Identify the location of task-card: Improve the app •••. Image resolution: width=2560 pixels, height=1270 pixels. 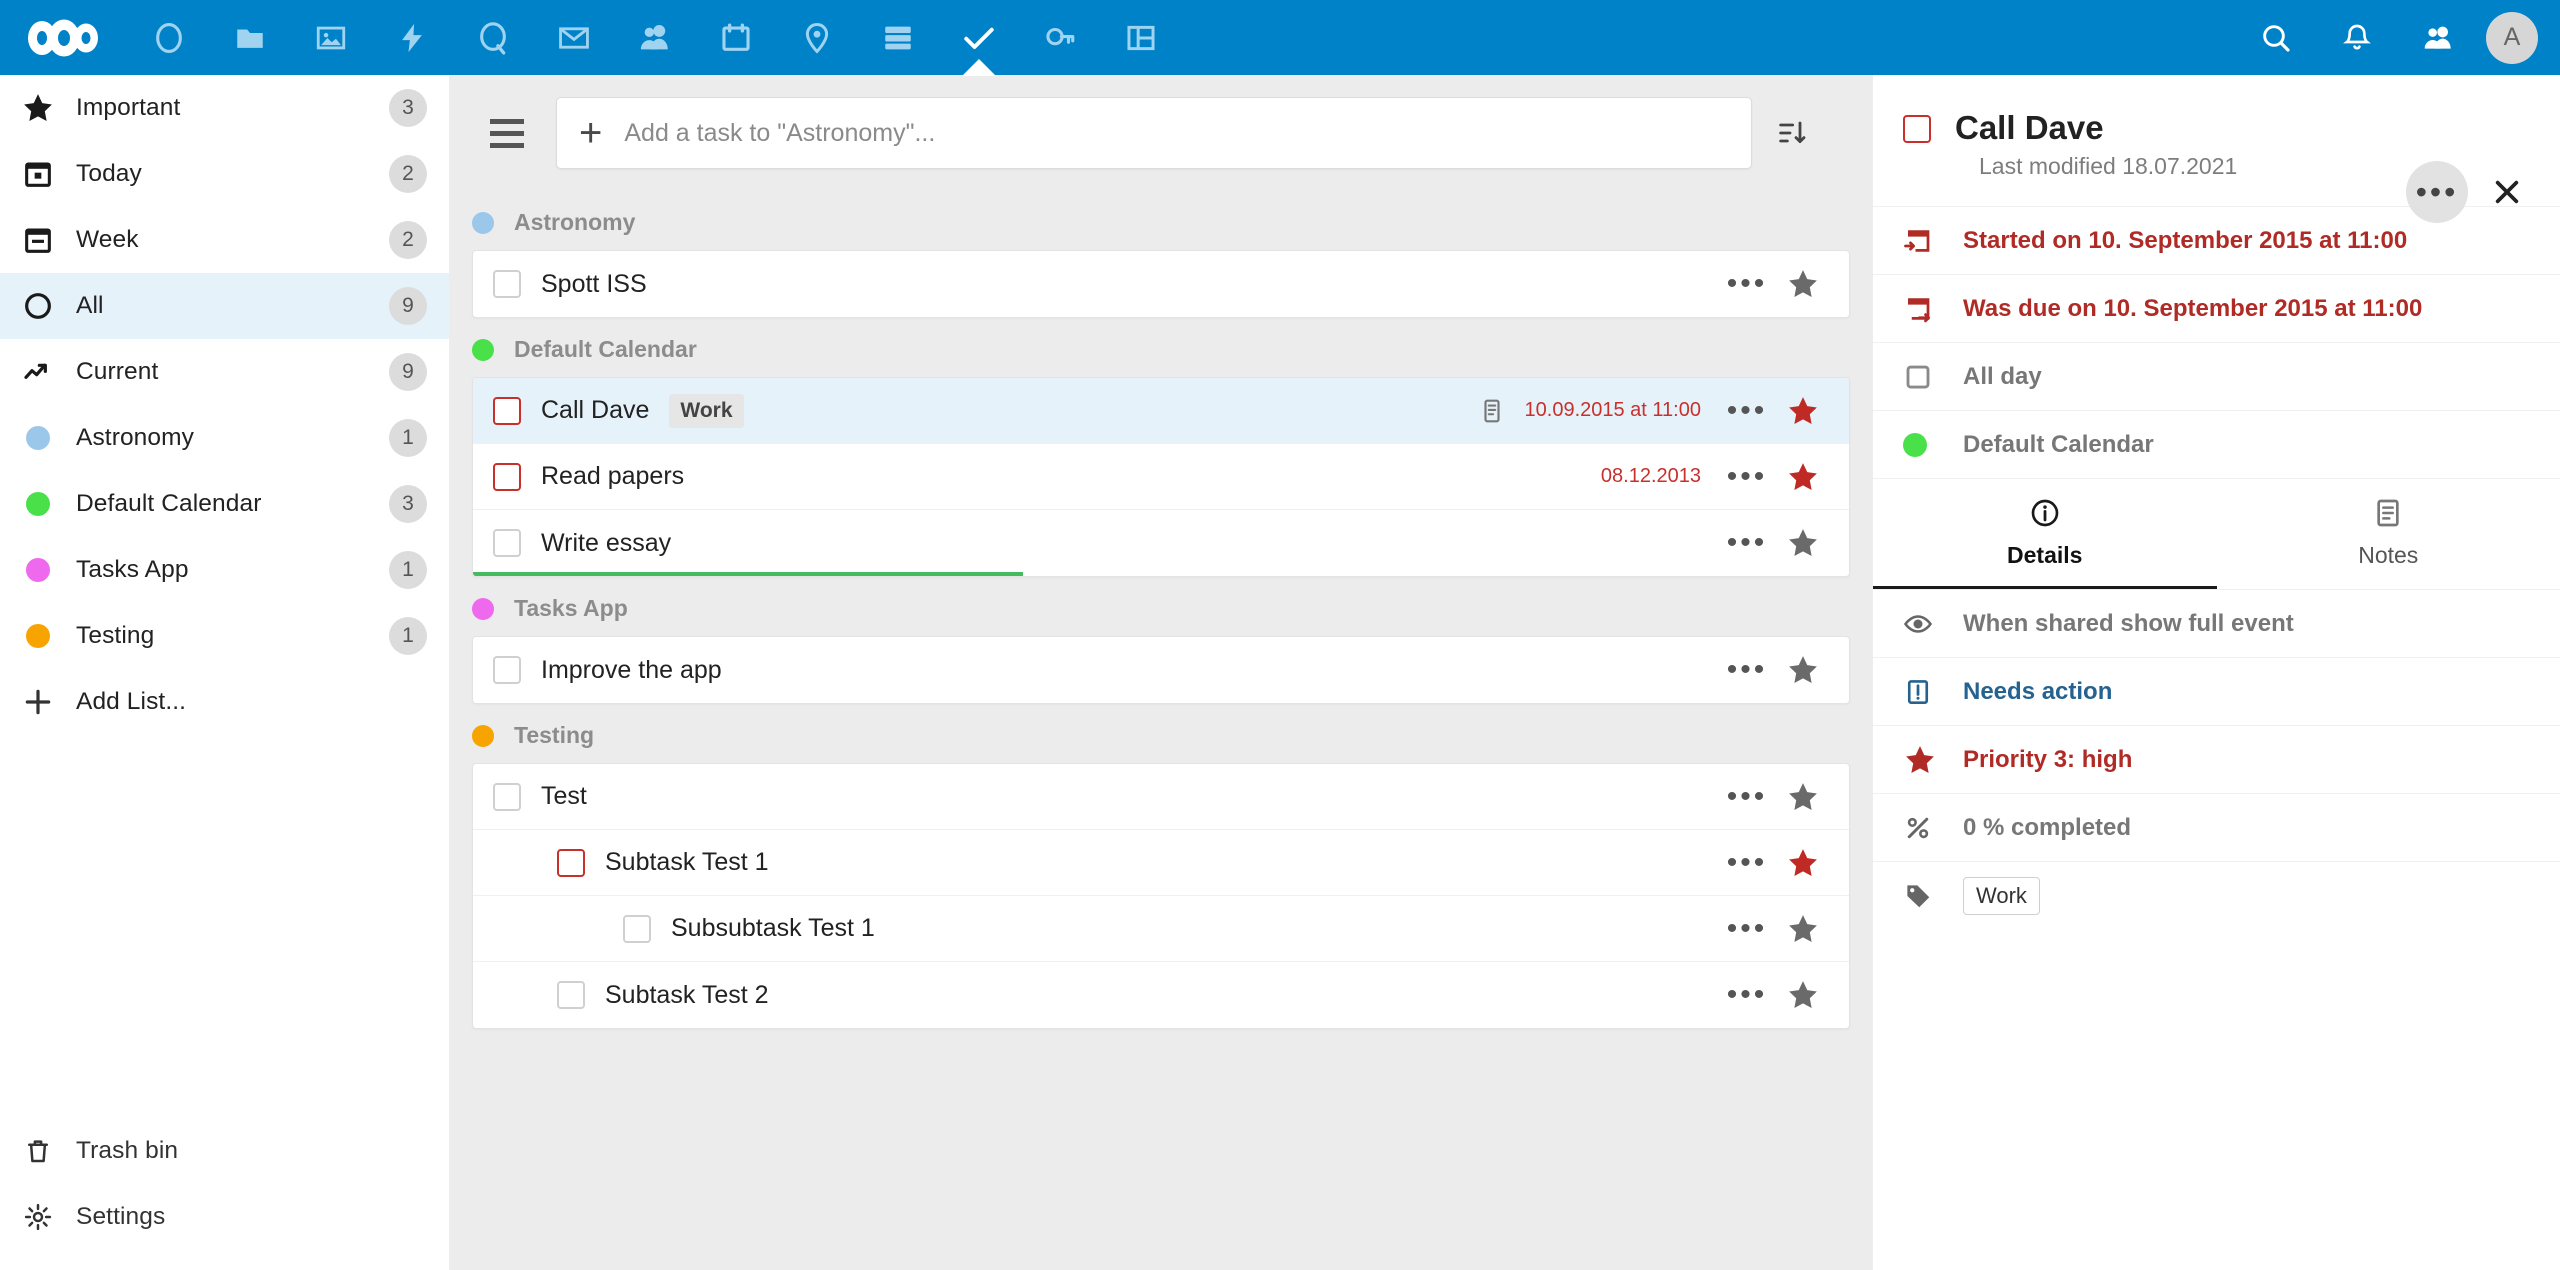
(1161, 670).